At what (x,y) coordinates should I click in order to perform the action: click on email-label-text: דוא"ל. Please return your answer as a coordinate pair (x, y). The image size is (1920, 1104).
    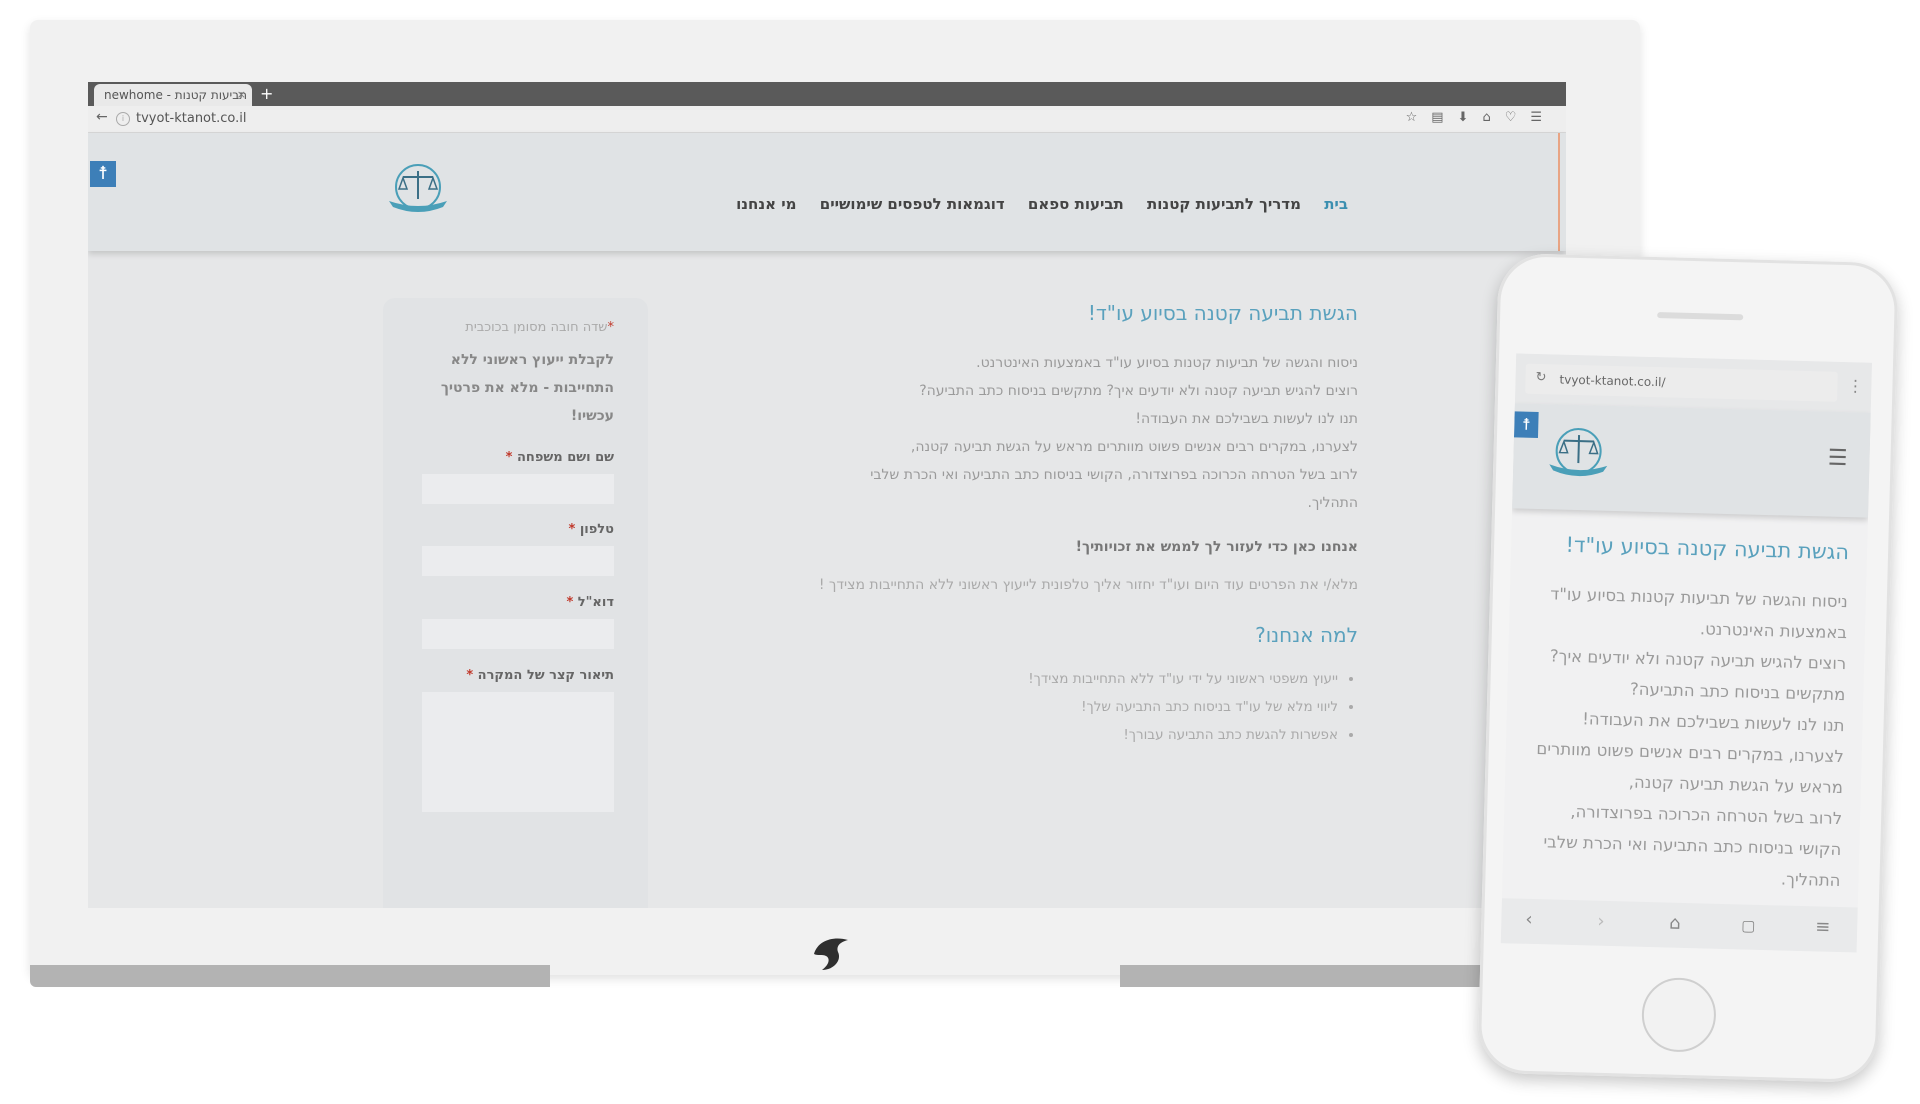
    Looking at the image, I should click on (595, 602).